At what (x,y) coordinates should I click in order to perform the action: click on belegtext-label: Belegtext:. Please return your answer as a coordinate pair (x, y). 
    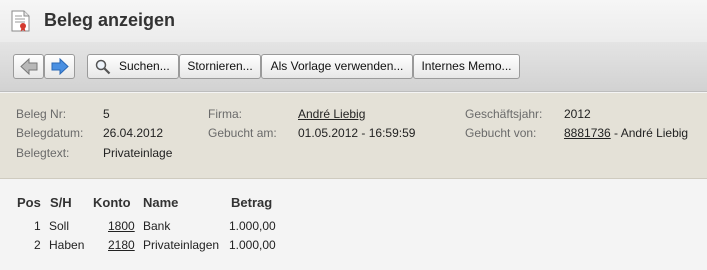
    Looking at the image, I should click on (43, 153).